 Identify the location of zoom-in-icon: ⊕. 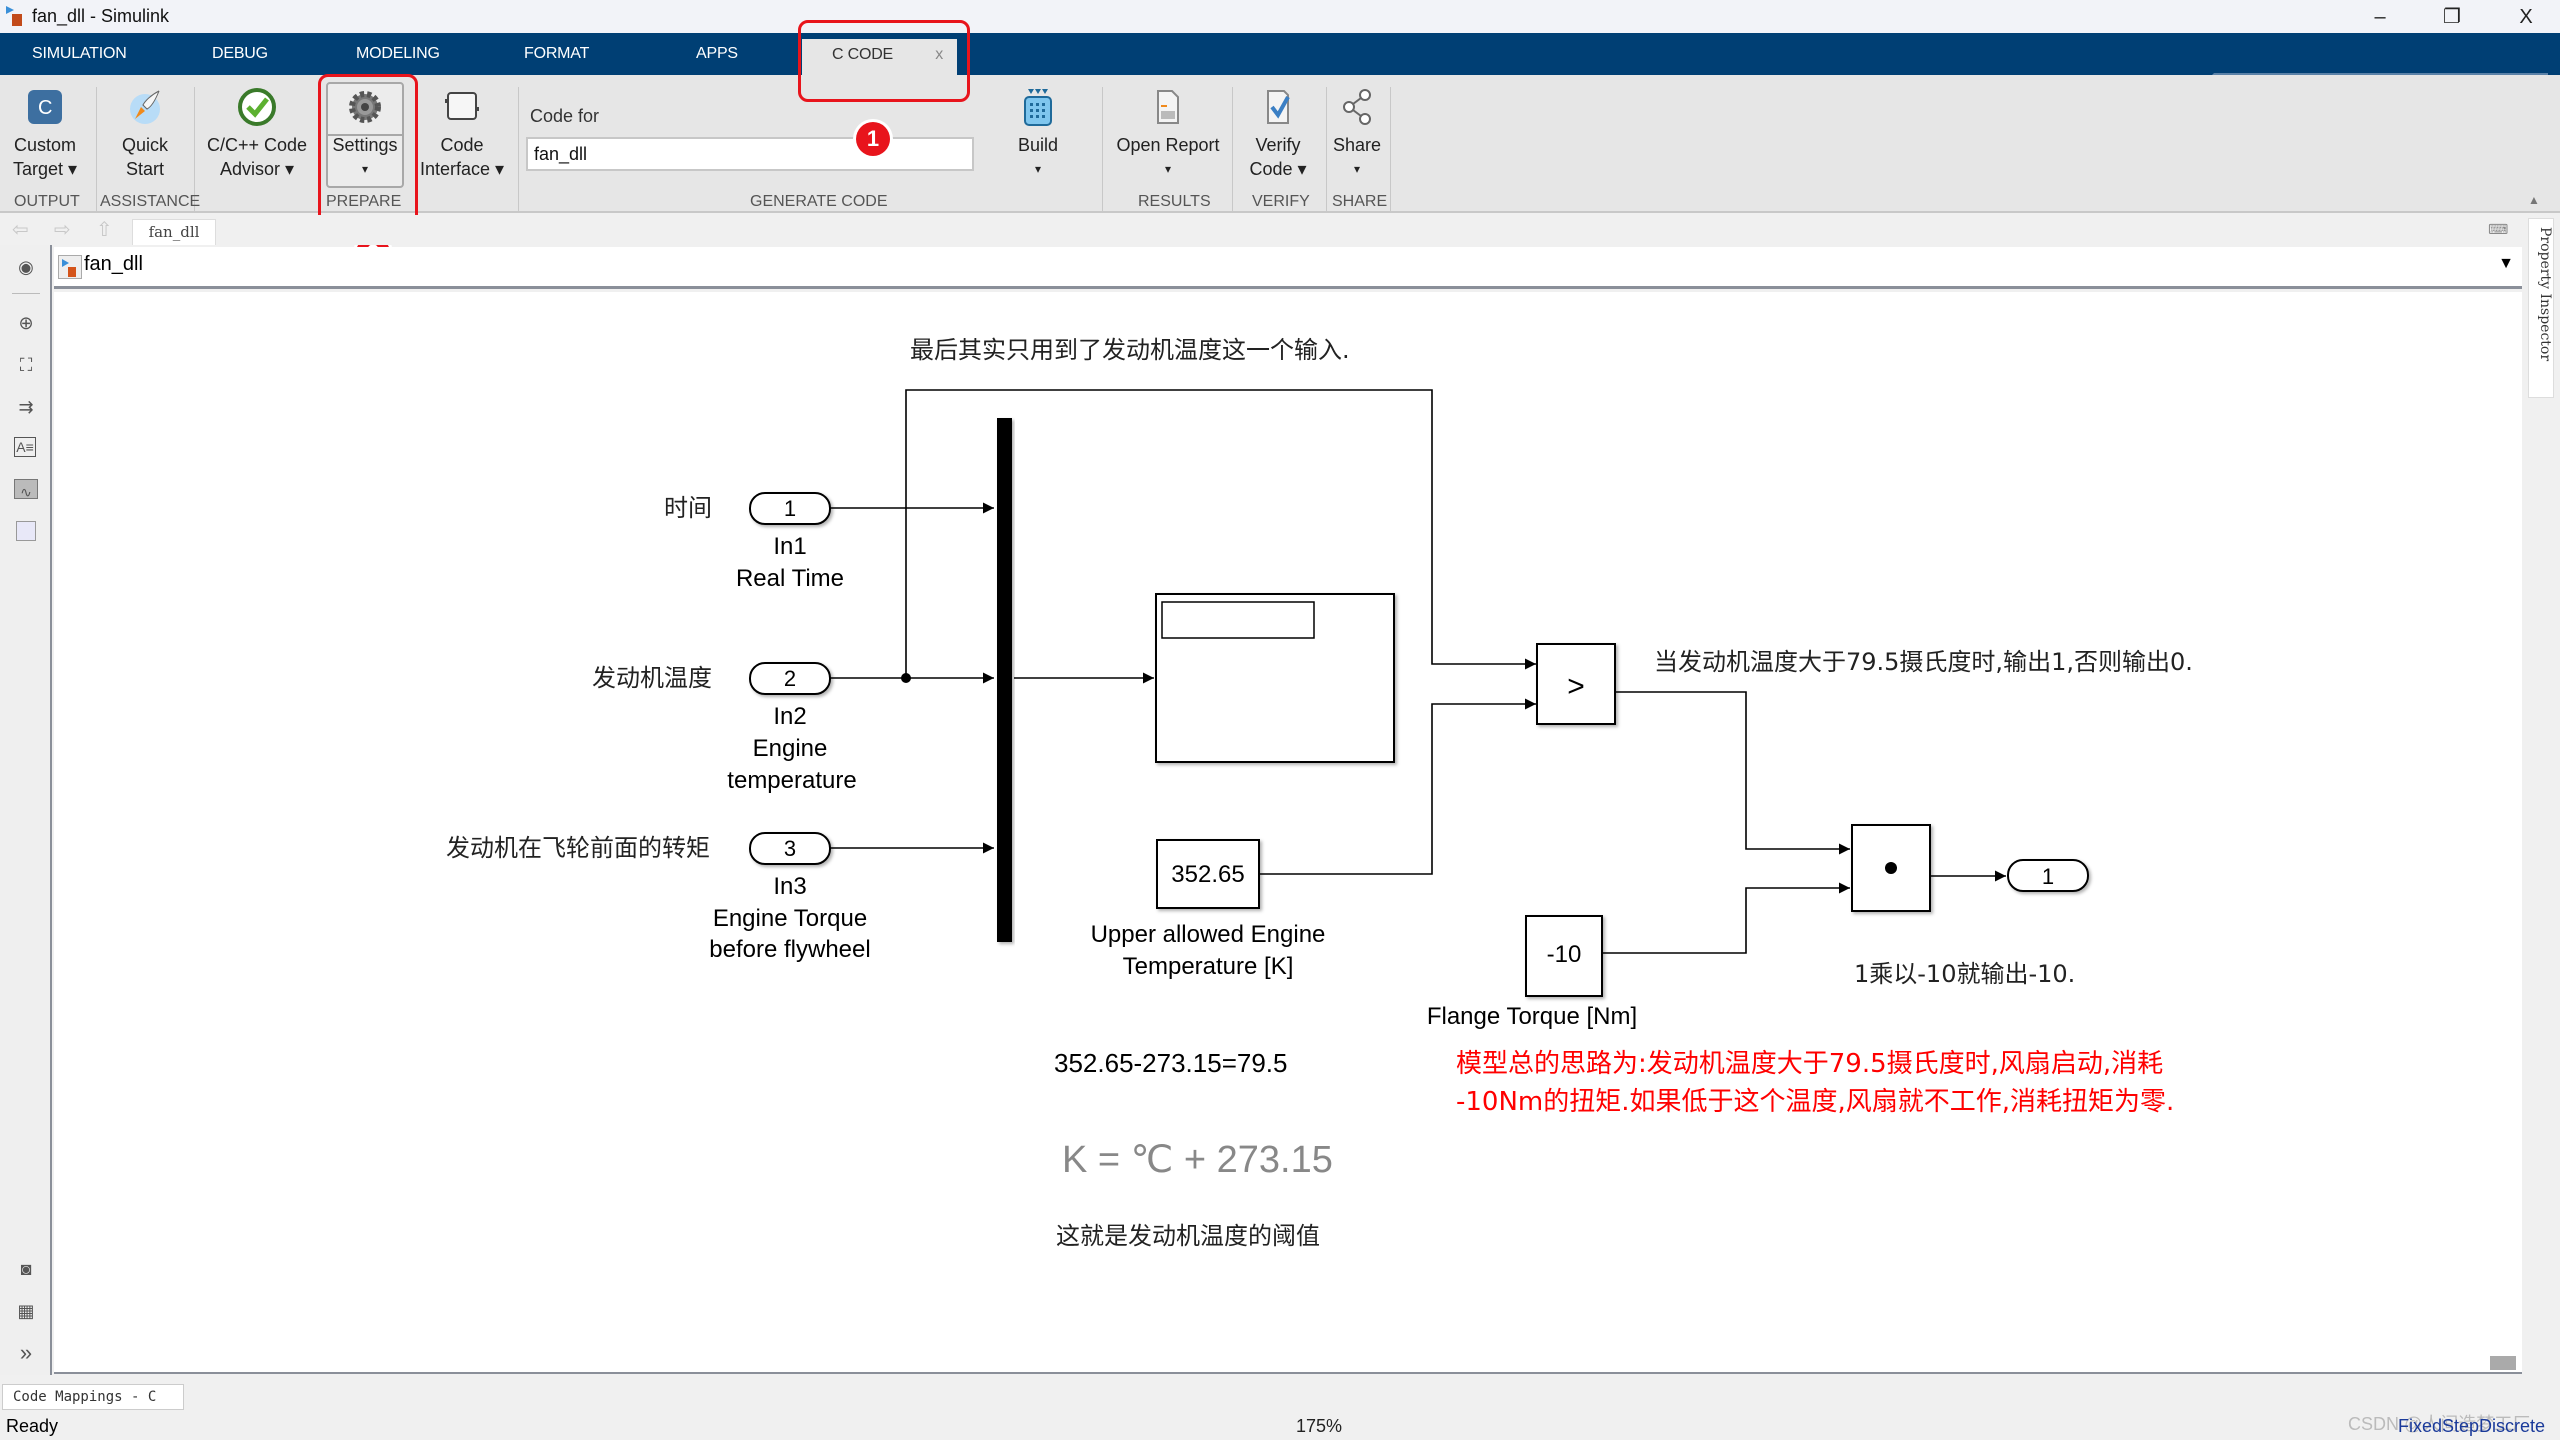
(26, 323).